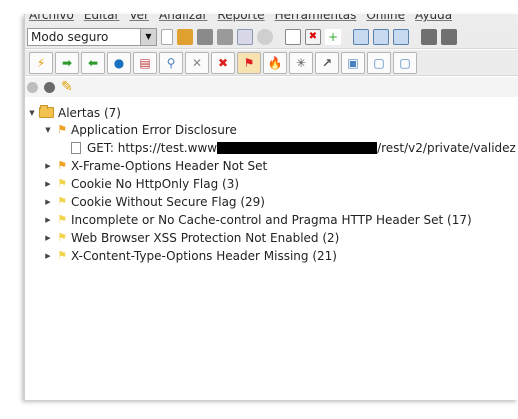  Describe the element at coordinates (353, 62) in the screenshot. I see `window-icon: ▣` at that location.